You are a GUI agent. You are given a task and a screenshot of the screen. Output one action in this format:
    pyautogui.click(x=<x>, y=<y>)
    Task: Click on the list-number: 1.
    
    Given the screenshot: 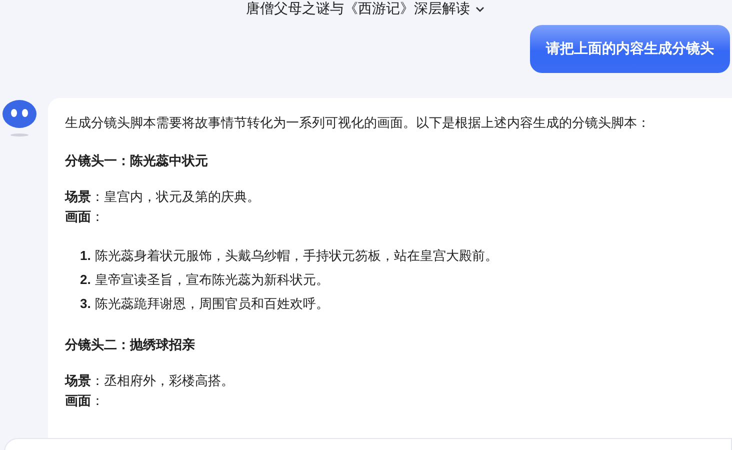 What is the action you would take?
    pyautogui.click(x=85, y=256)
    